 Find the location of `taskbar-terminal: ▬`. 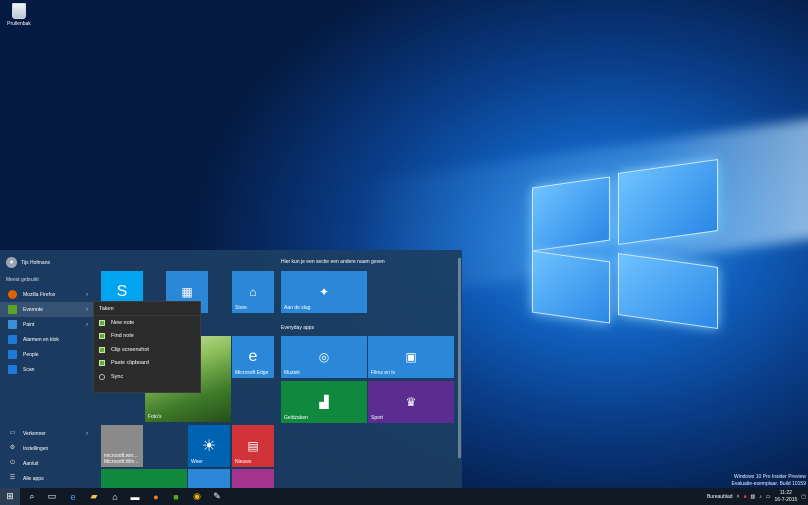

taskbar-terminal: ▬ is located at coordinates (135, 496).